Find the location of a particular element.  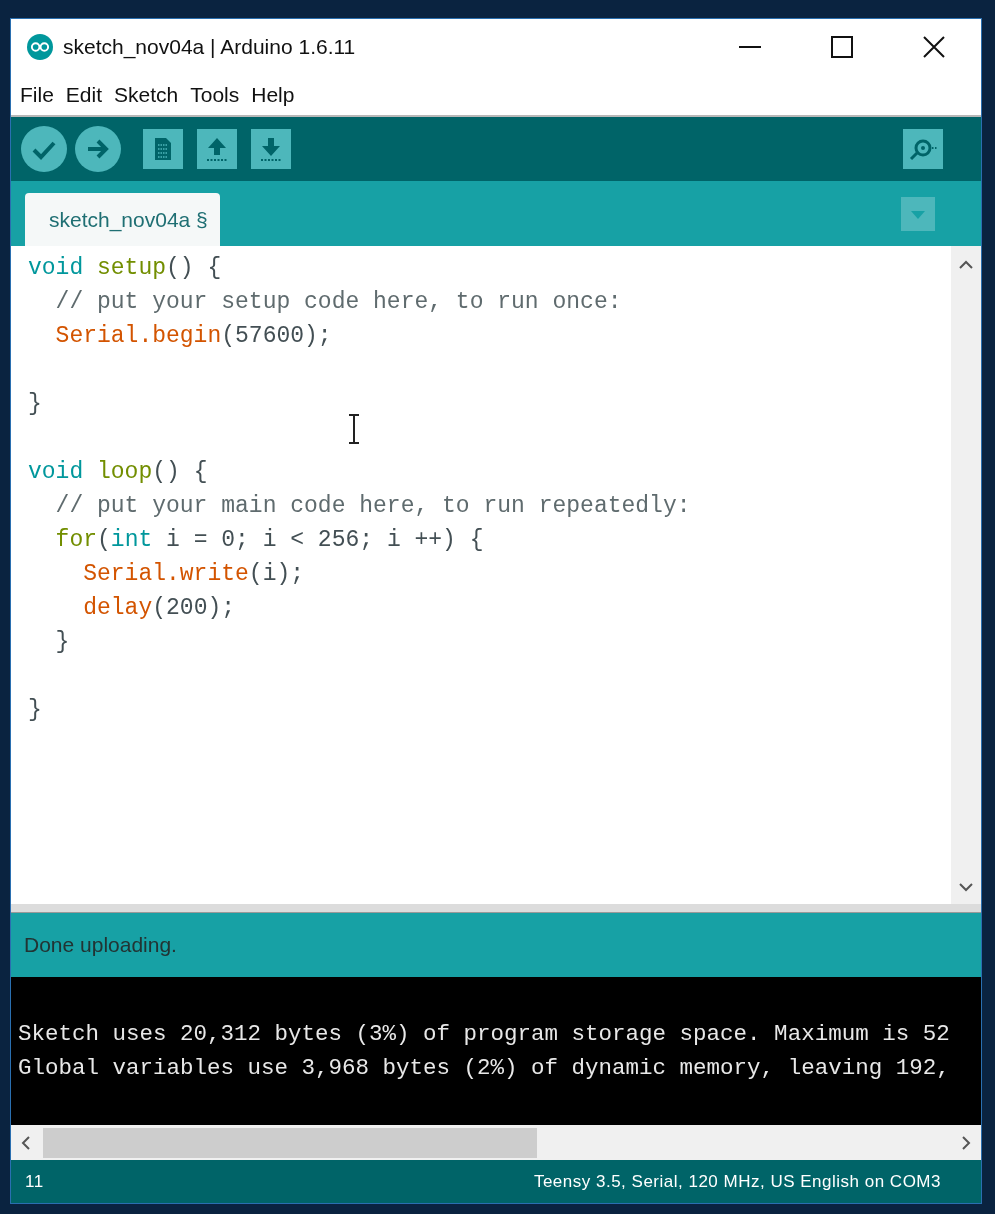

text-cursor-icon is located at coordinates (354, 429).